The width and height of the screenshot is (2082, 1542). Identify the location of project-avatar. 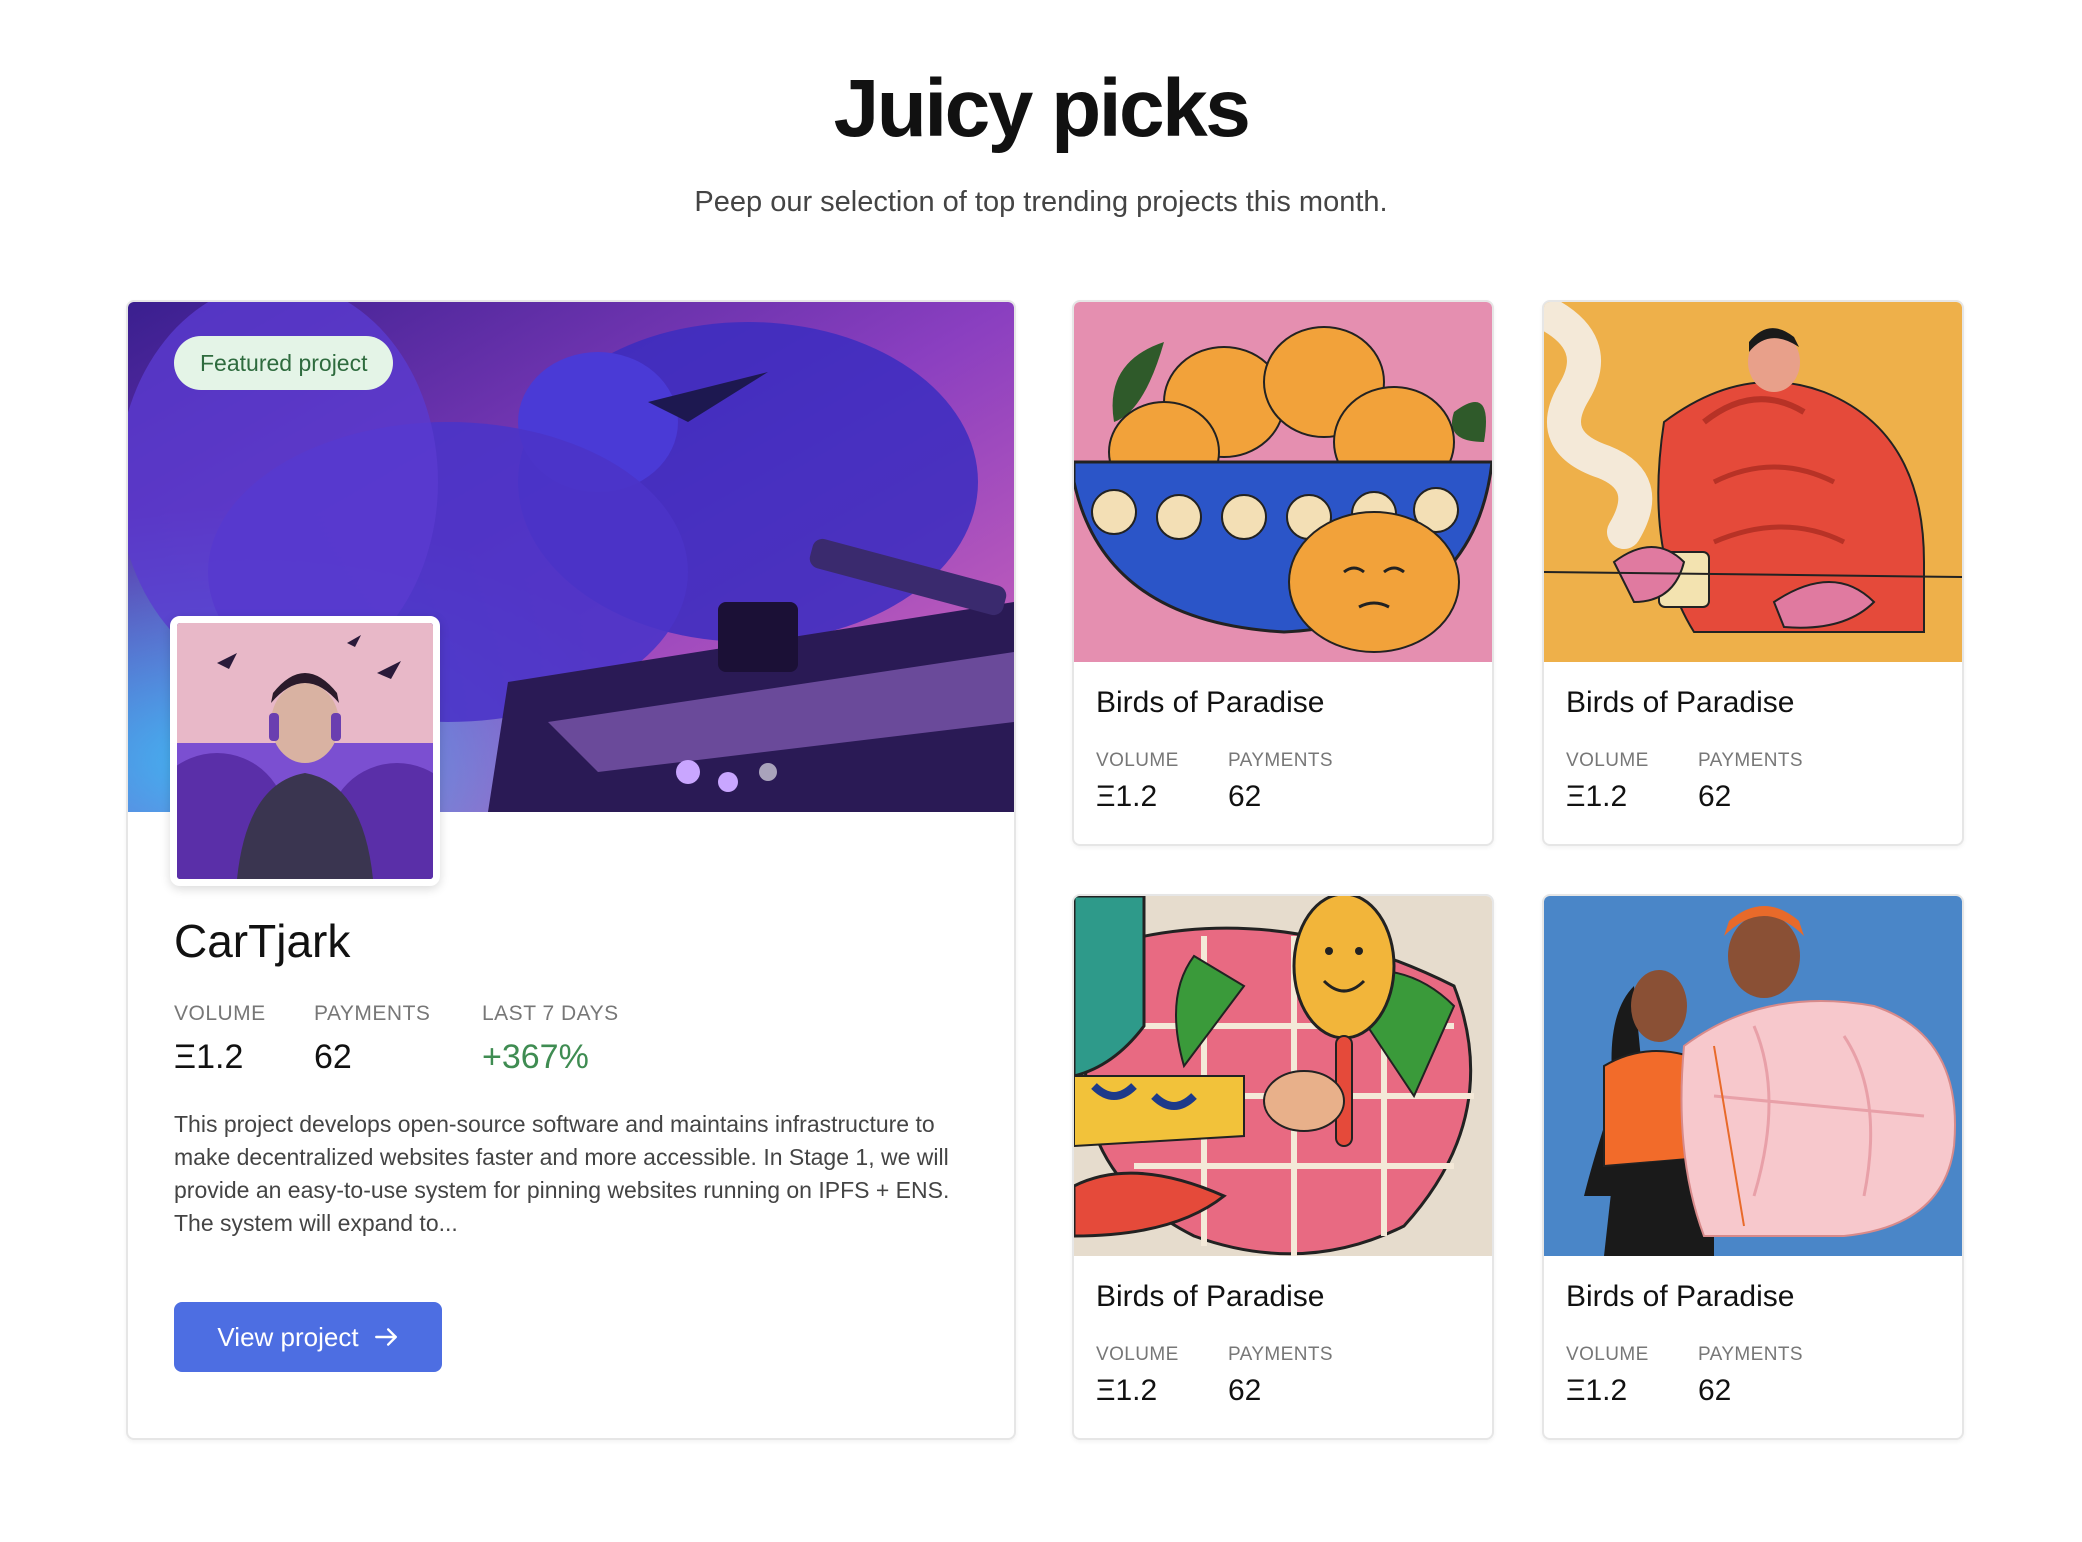
(305, 751).